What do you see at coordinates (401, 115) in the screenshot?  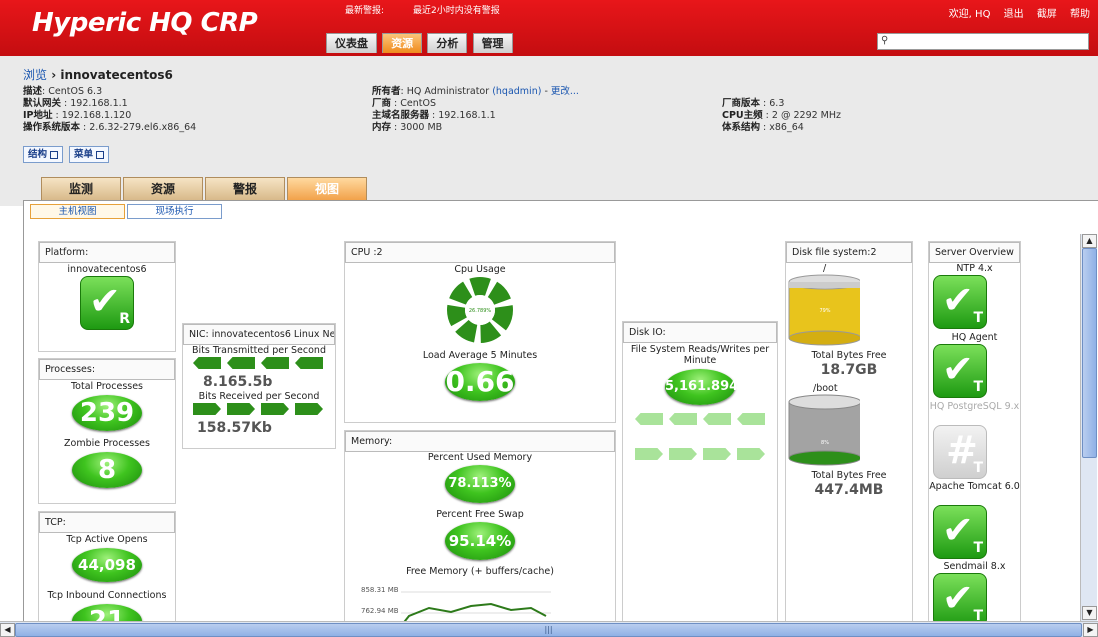 I see `info-key: 主域名服务器` at bounding box center [401, 115].